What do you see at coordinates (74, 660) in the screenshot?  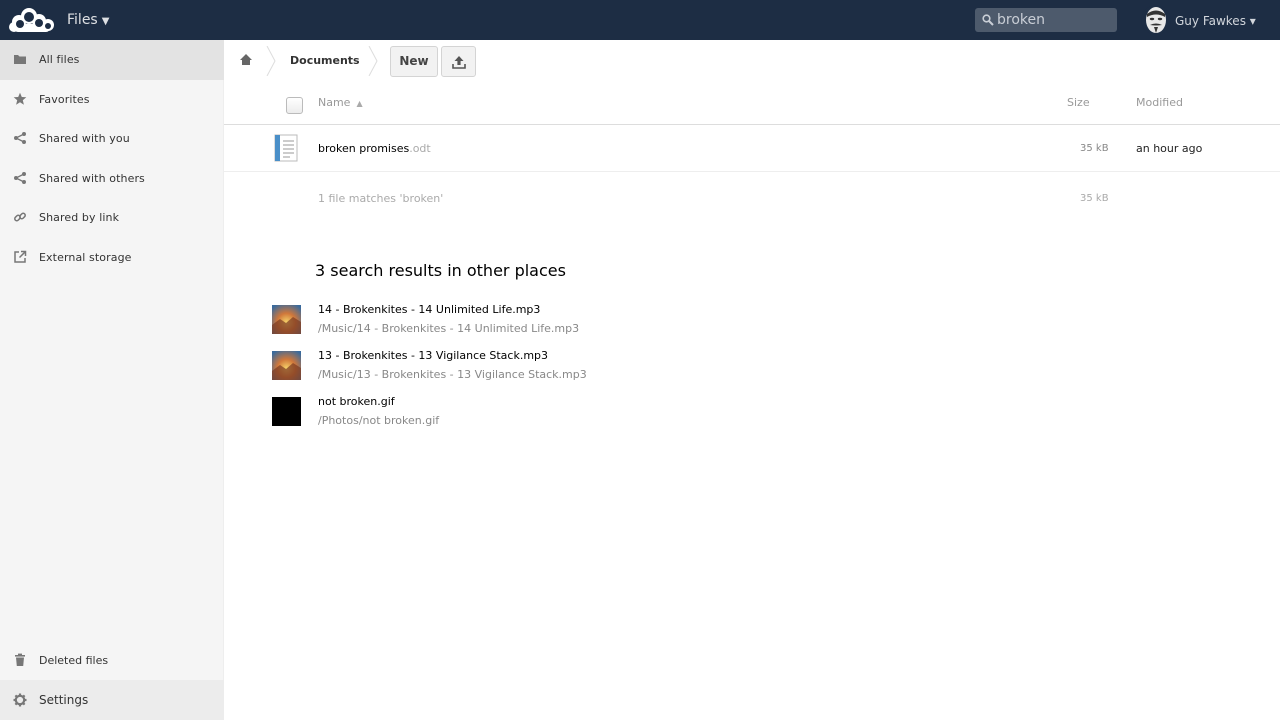 I see `sidebar-item-label: Deleted files` at bounding box center [74, 660].